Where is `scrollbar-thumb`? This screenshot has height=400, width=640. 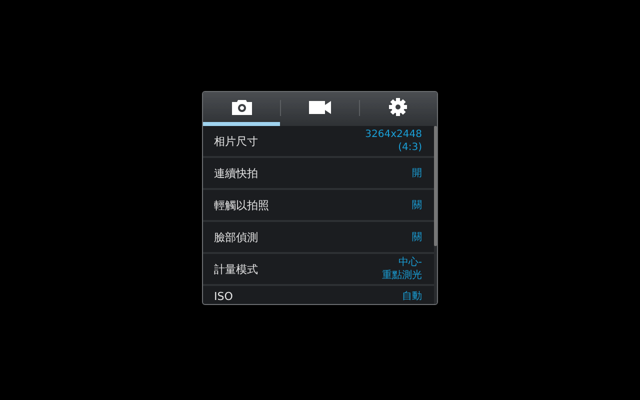
scrollbar-thumb is located at coordinates (435, 186).